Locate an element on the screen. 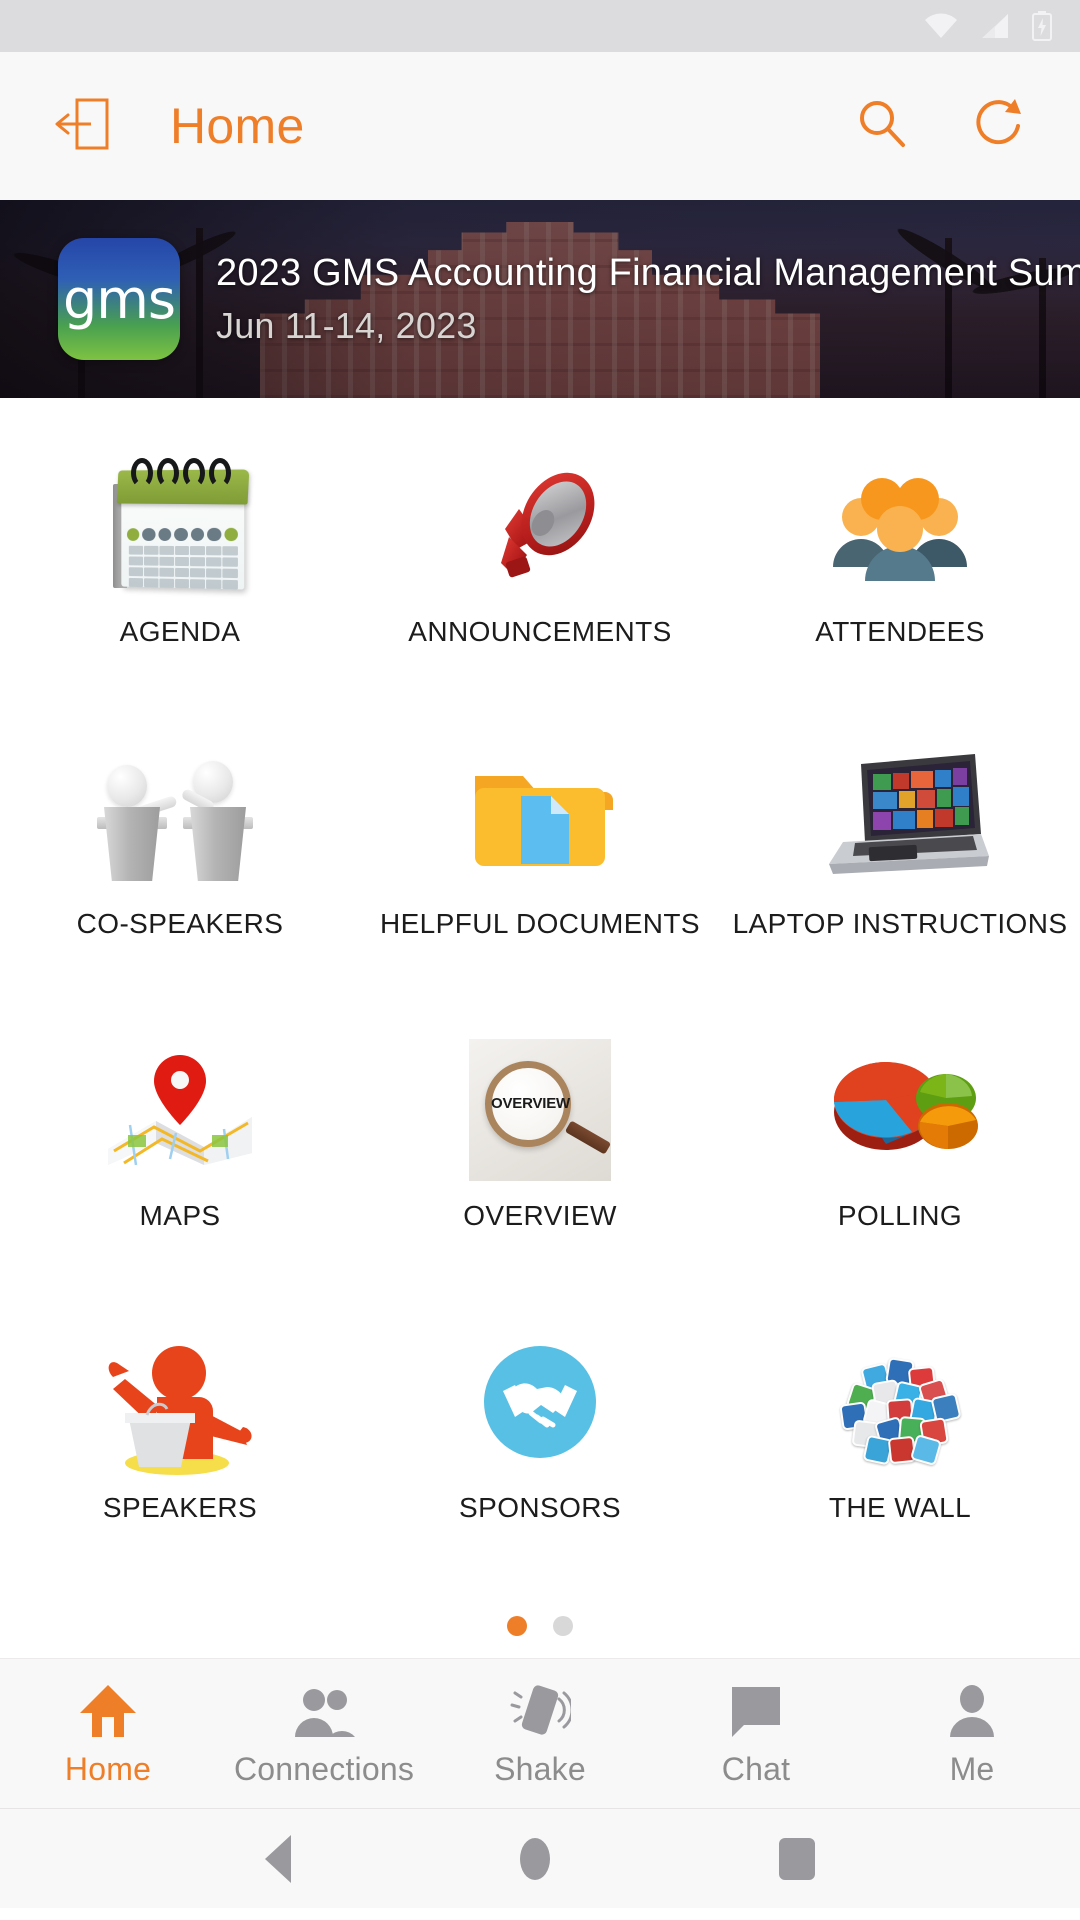 The image size is (1080, 1920). two-speakers-podium-icon is located at coordinates (180, 818).